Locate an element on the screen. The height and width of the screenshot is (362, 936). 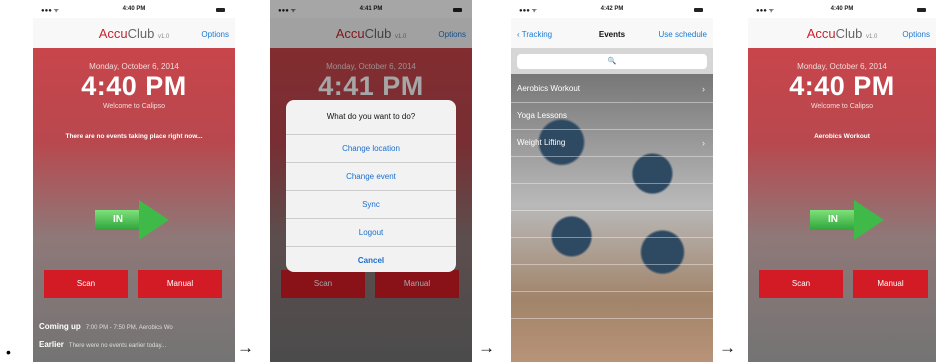
change-location-option: Change location is located at coordinates (371, 149).